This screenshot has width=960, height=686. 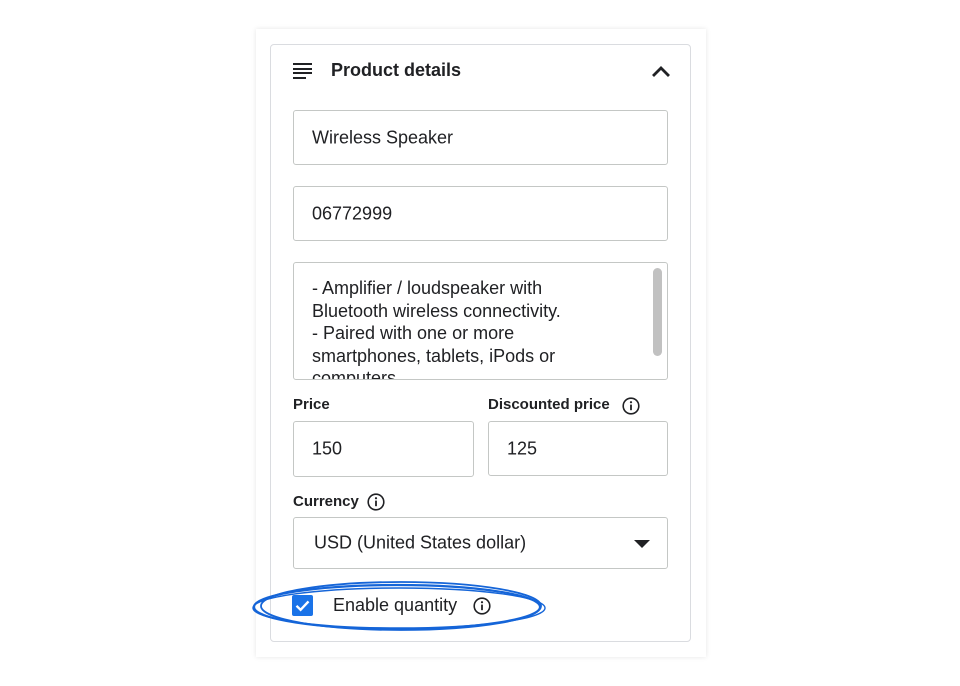 What do you see at coordinates (480, 137) in the screenshot?
I see `product-name-input: Wireless Speaker` at bounding box center [480, 137].